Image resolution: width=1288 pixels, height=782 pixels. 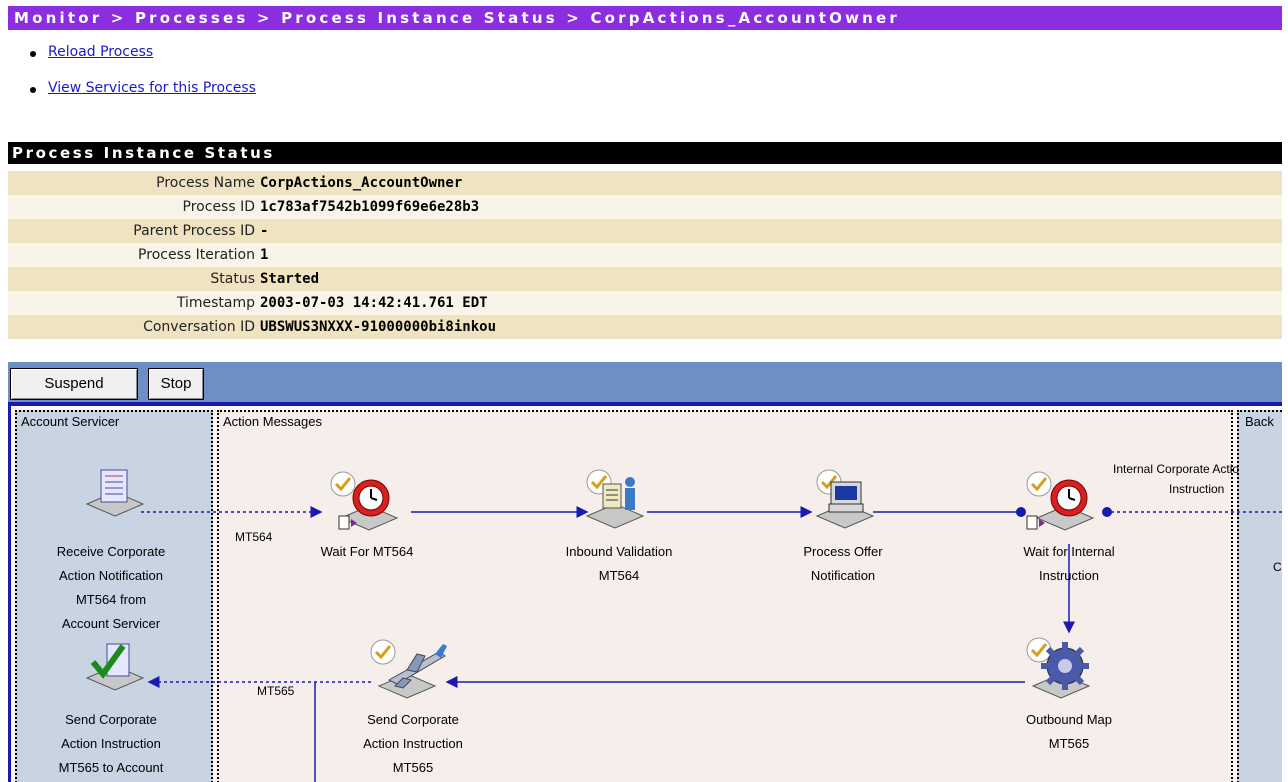 What do you see at coordinates (215, 303) in the screenshot?
I see `field-label: Timestamp` at bounding box center [215, 303].